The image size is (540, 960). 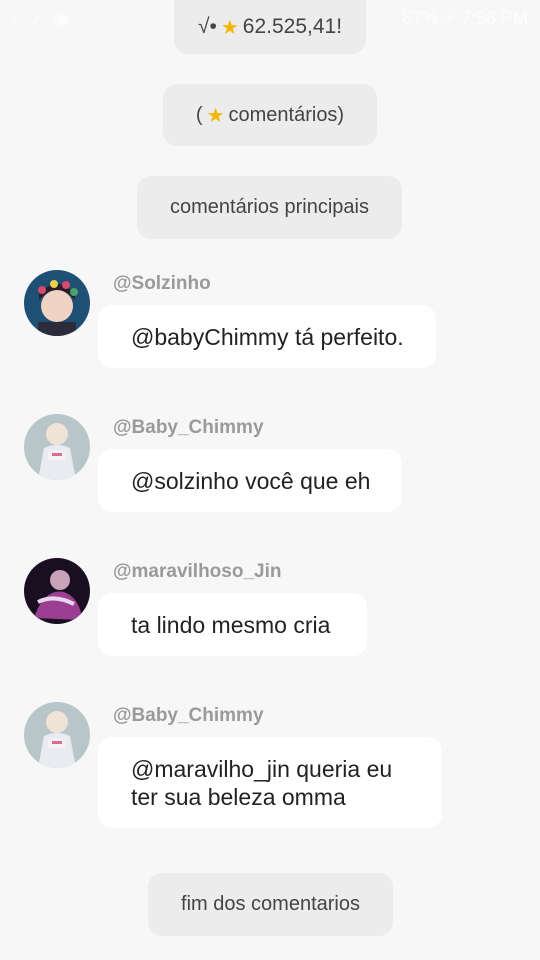 I want to click on comment-bubble: ta lindo mesmo cria, so click(x=232, y=624).